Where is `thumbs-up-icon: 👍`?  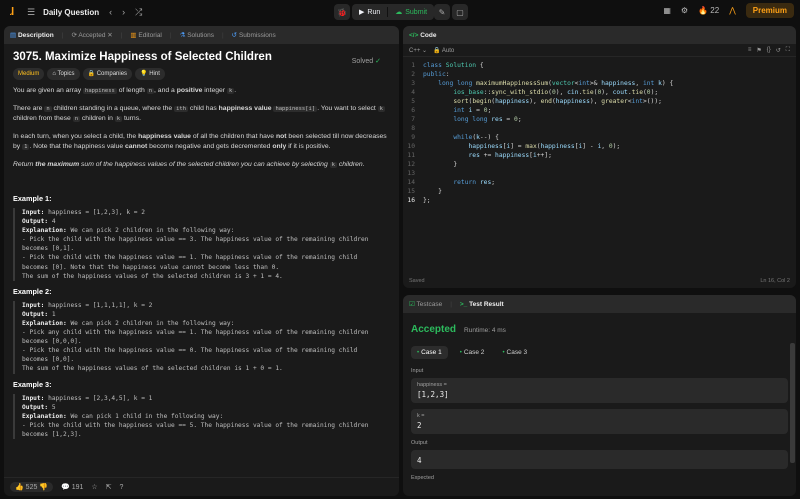
thumbs-up-icon: 👍 is located at coordinates (19, 487).